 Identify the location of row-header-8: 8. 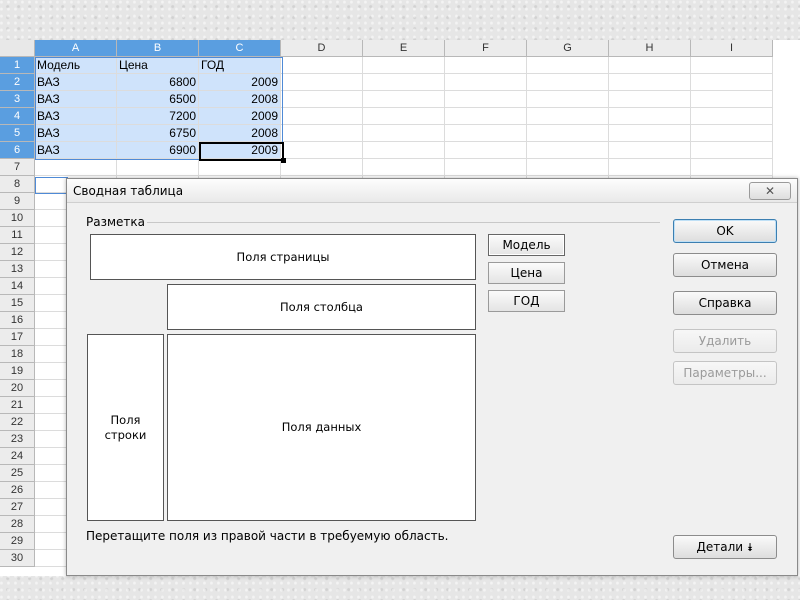
(17, 184).